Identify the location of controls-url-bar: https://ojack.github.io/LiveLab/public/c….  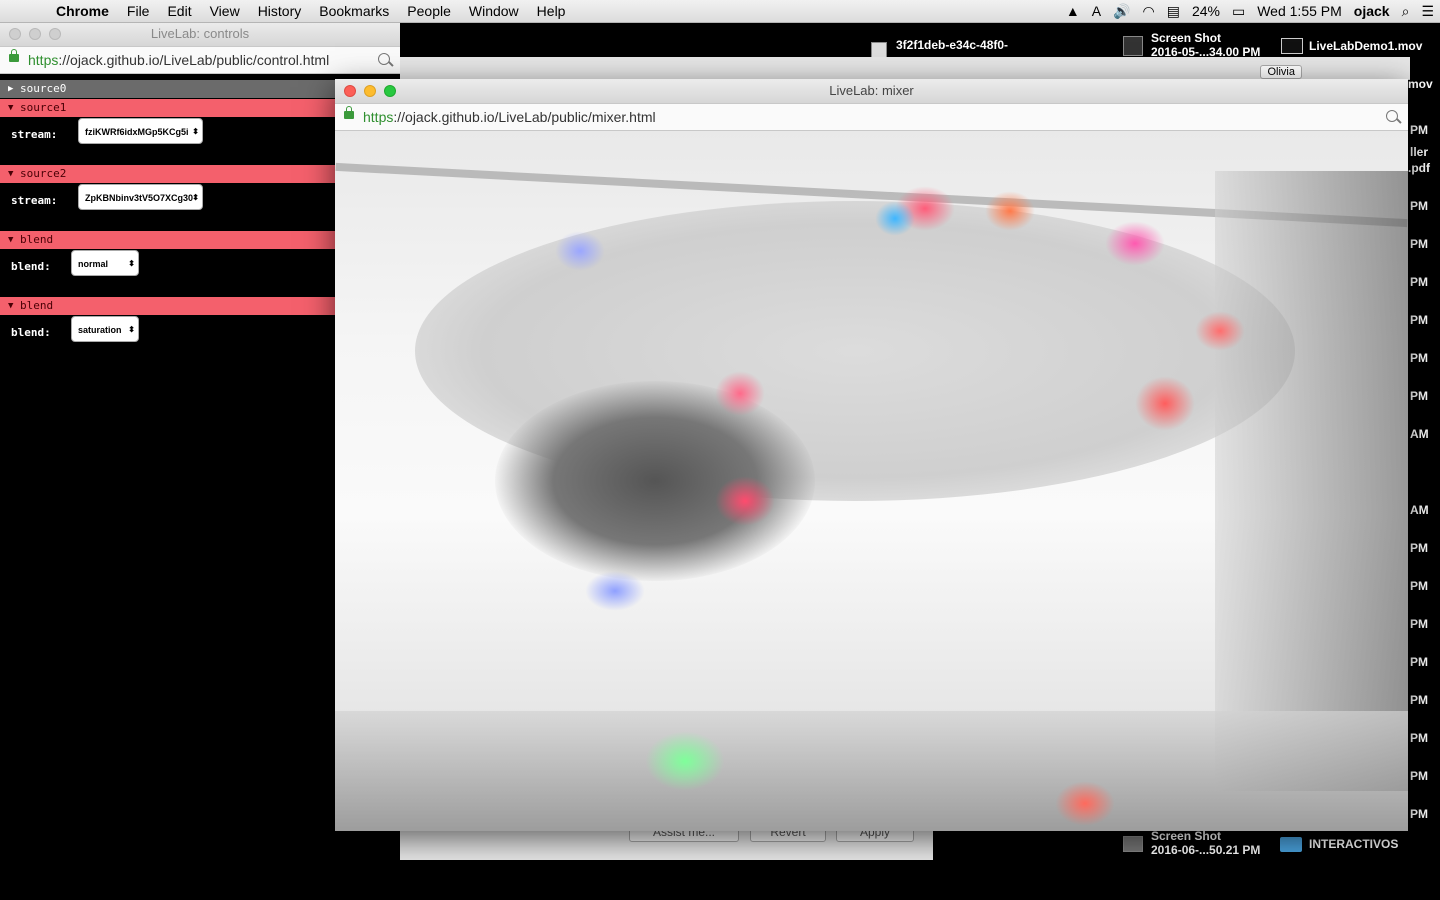
(200, 60).